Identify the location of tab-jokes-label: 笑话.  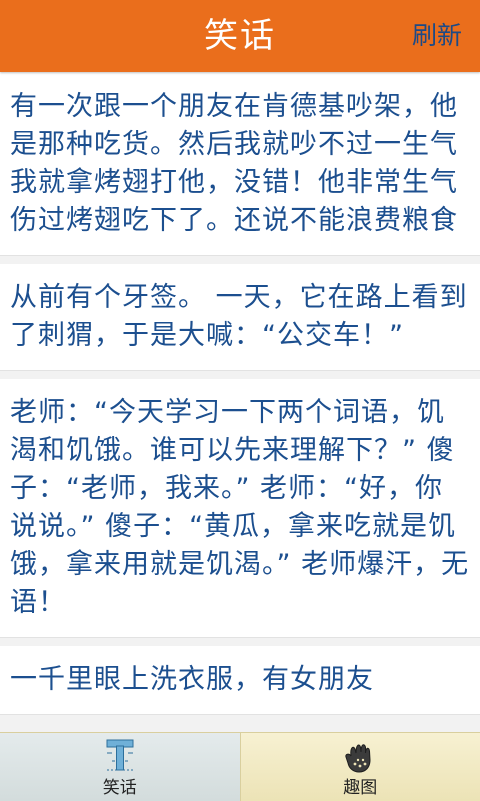
(120, 788).